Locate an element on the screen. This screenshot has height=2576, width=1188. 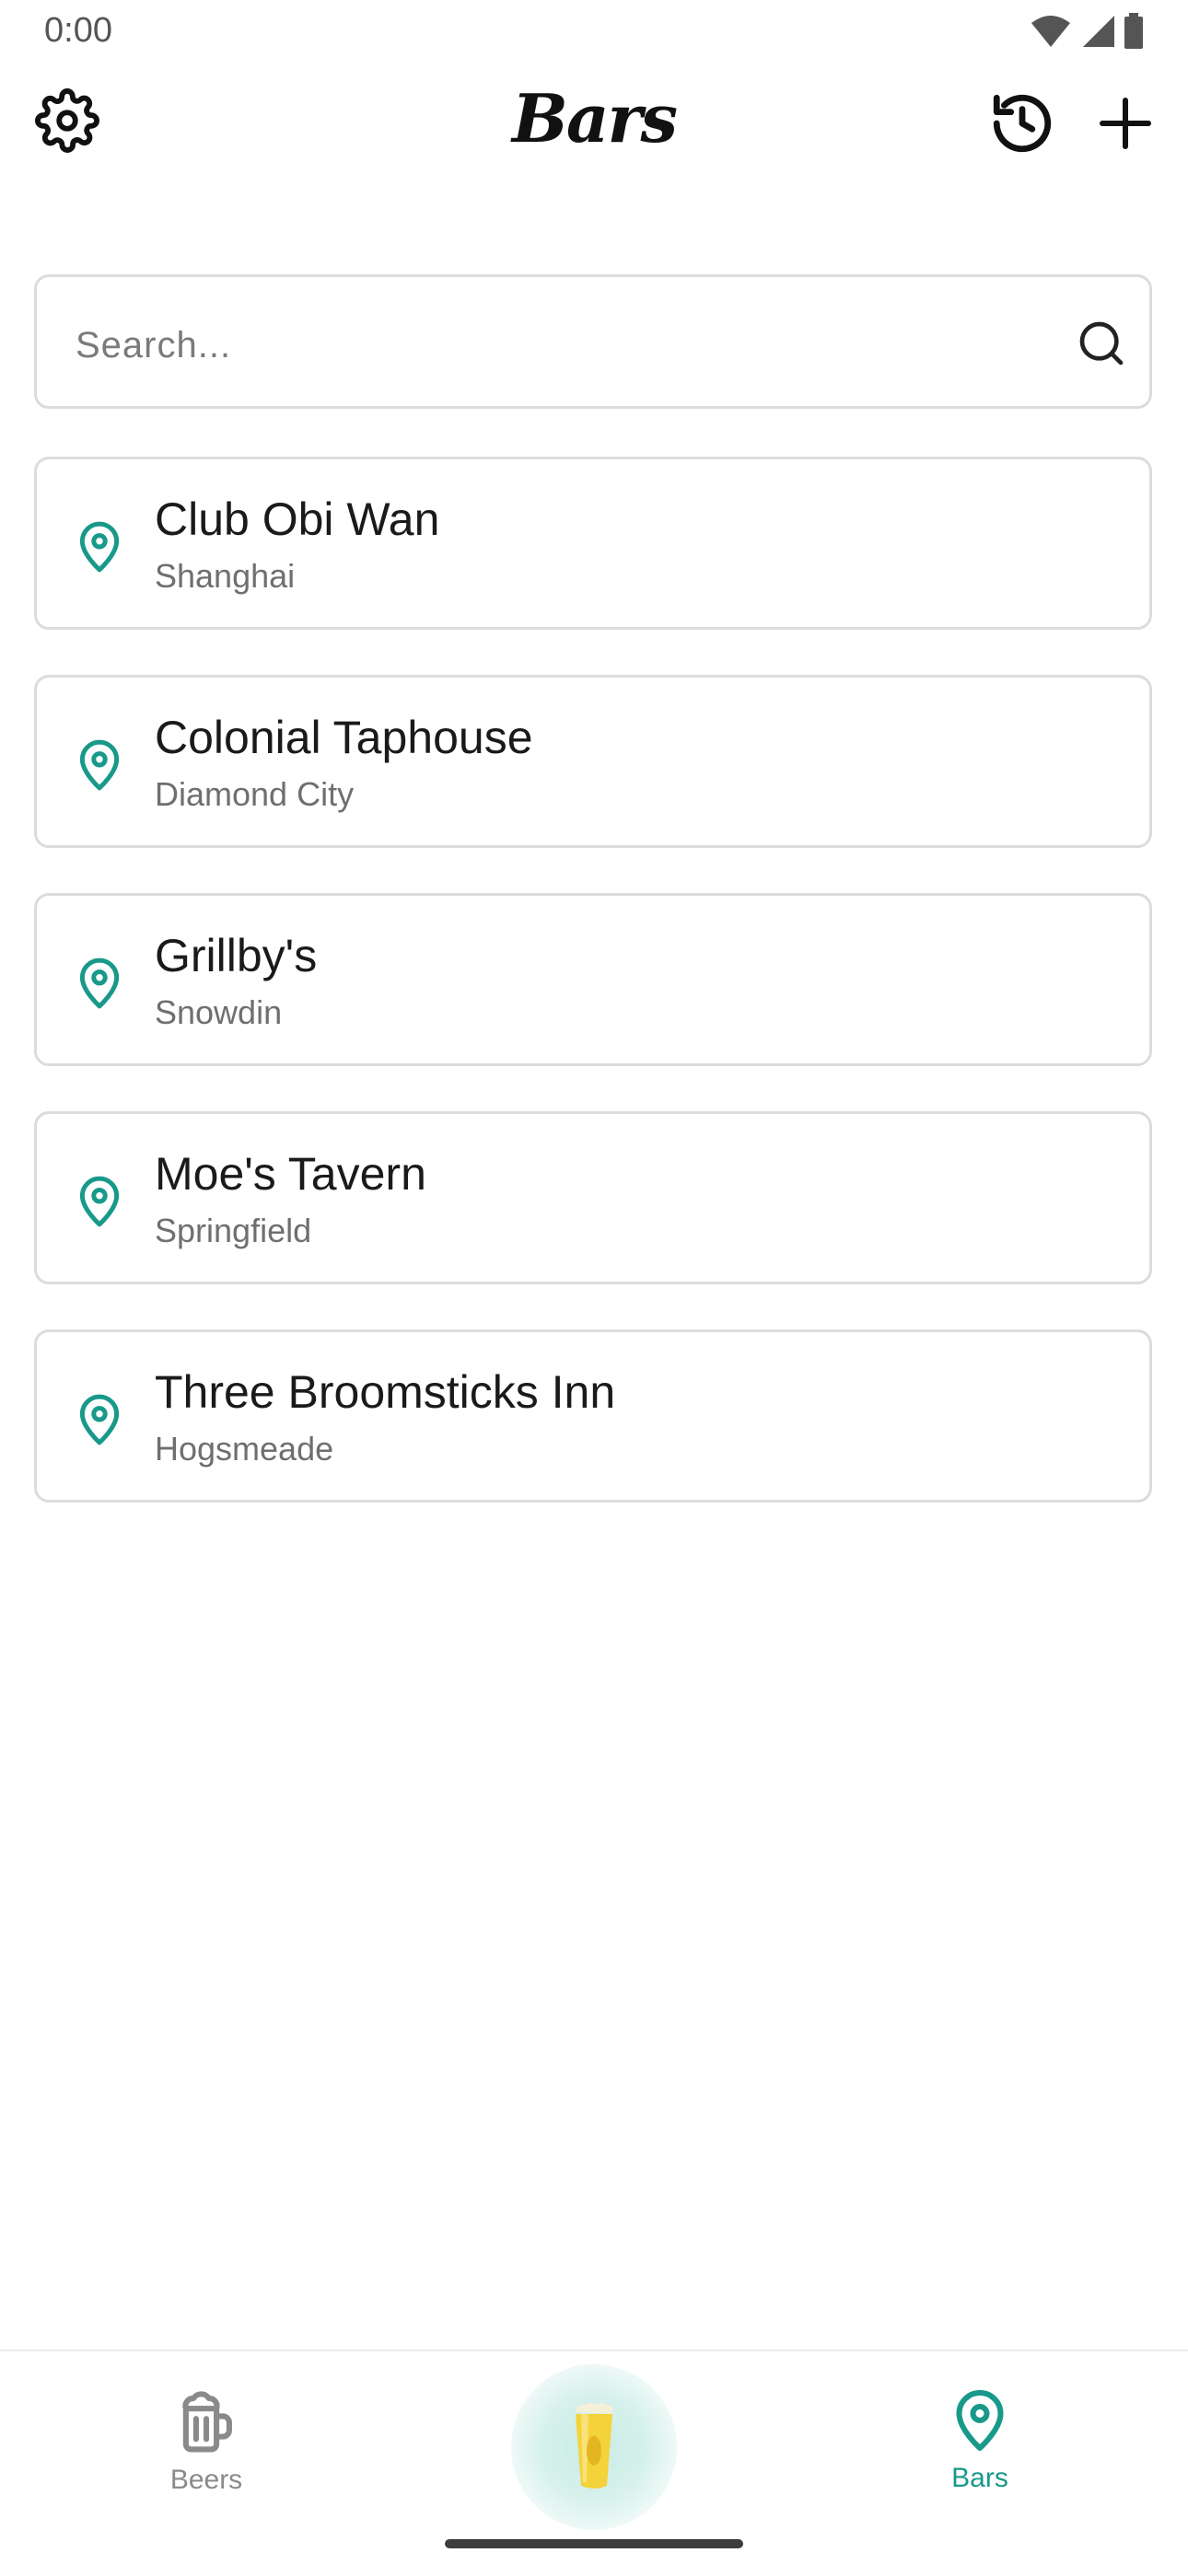
list-item: Club Obi Wan Shanghai is located at coordinates (593, 543).